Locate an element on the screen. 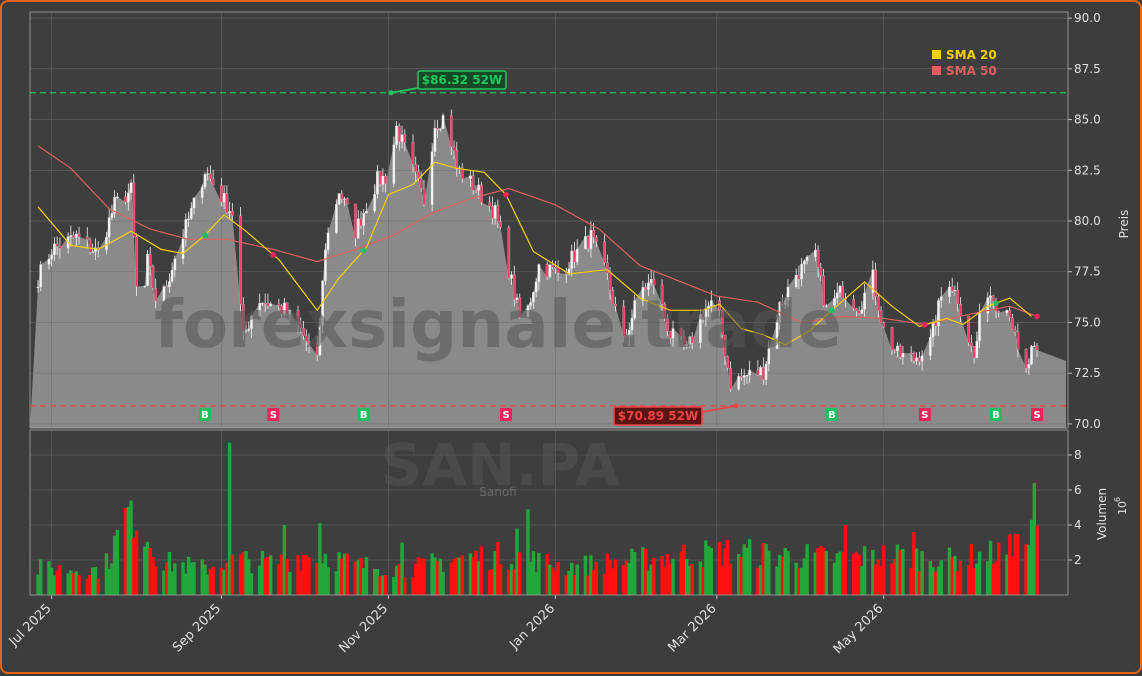 Image resolution: width=1142 pixels, height=676 pixels. price-axis-label: Preis is located at coordinates (1124, 224).